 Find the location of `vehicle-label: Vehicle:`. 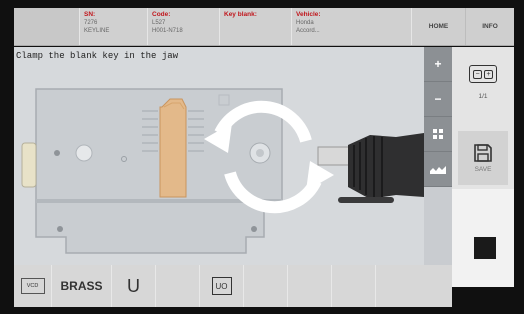

vehicle-label: Vehicle: is located at coordinates (308, 14).